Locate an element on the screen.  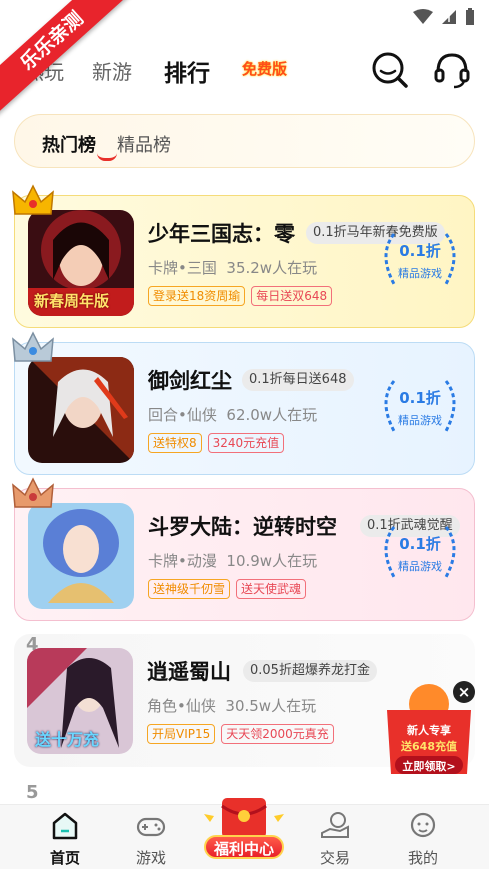
top-nav: 热玩 新游 排行 免费版 is located at coordinates (250, 70).